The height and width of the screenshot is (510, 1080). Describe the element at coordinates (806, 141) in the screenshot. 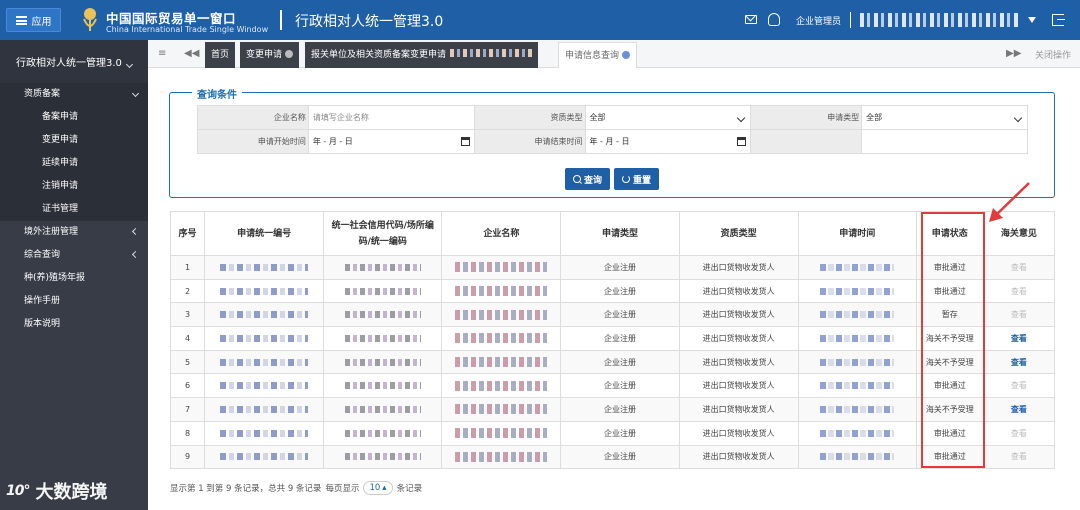

I see `empty-label-cell` at that location.